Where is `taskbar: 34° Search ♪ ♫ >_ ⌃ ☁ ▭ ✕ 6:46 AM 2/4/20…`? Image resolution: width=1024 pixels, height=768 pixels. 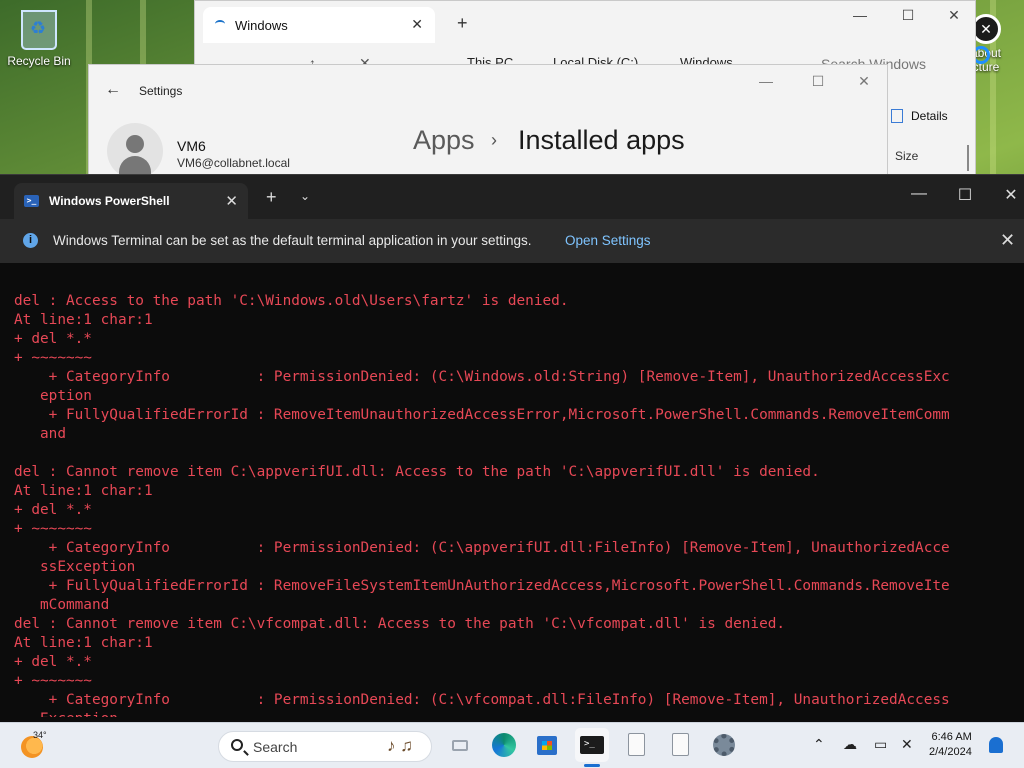 taskbar: 34° Search ♪ ♫ >_ ⌃ ☁ ▭ ✕ 6:46 AM 2/4/20… is located at coordinates (512, 745).